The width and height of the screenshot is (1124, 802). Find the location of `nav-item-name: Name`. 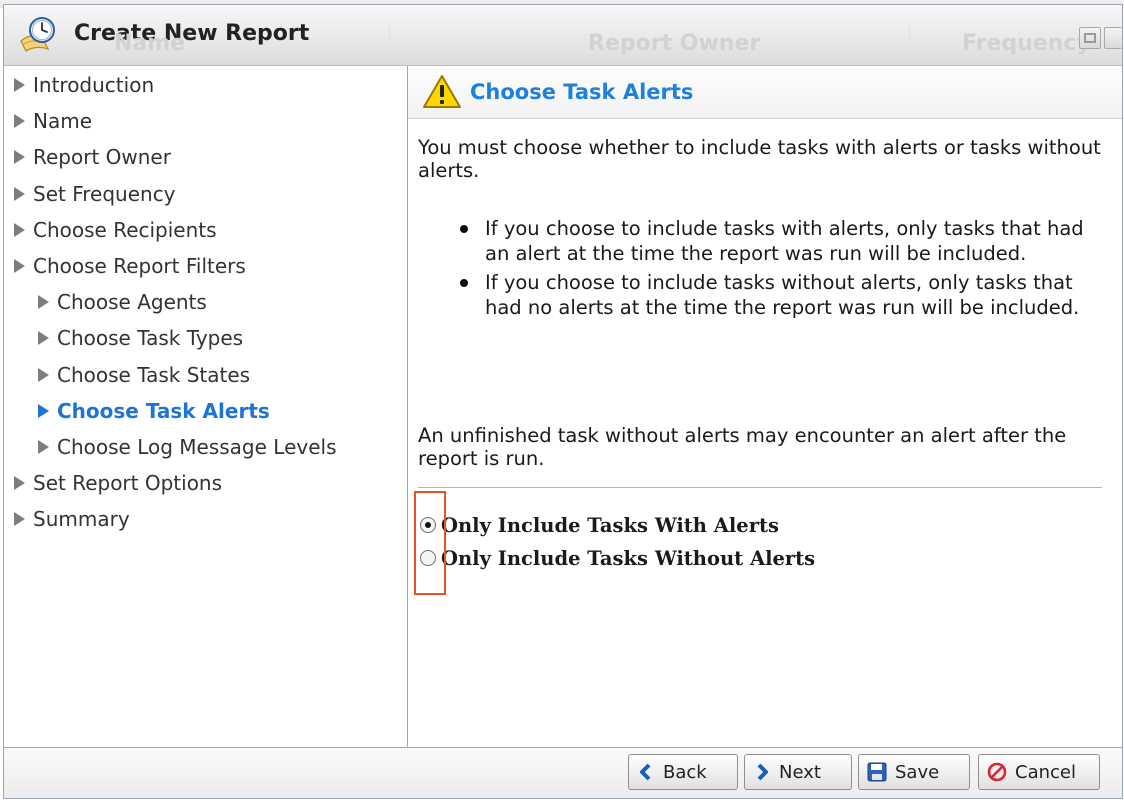

nav-item-name: Name is located at coordinates (53, 121).